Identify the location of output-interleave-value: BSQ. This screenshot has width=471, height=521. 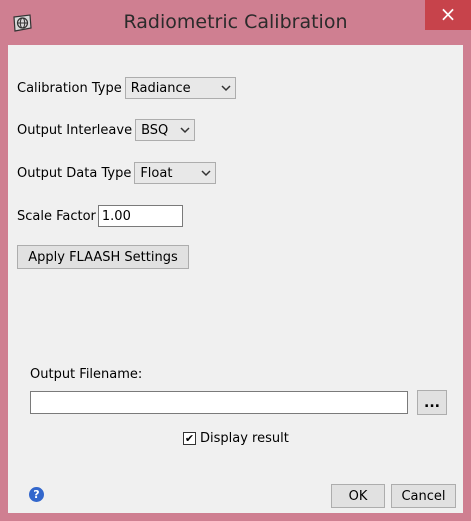
(155, 130).